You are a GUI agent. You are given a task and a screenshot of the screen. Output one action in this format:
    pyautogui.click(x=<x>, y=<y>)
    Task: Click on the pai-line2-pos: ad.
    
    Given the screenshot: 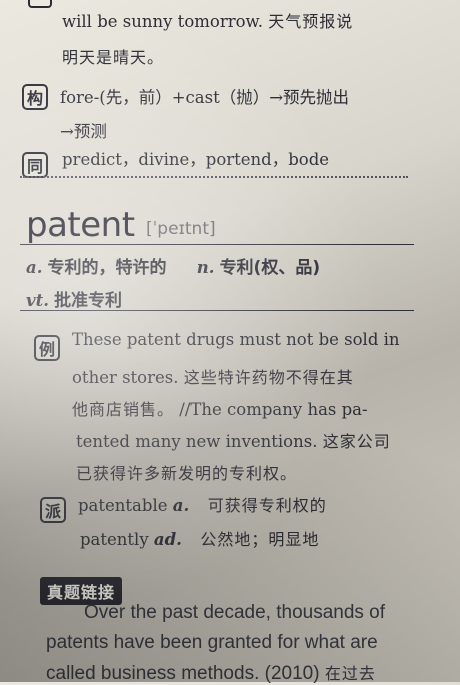 What is the action you would take?
    pyautogui.click(x=167, y=539)
    